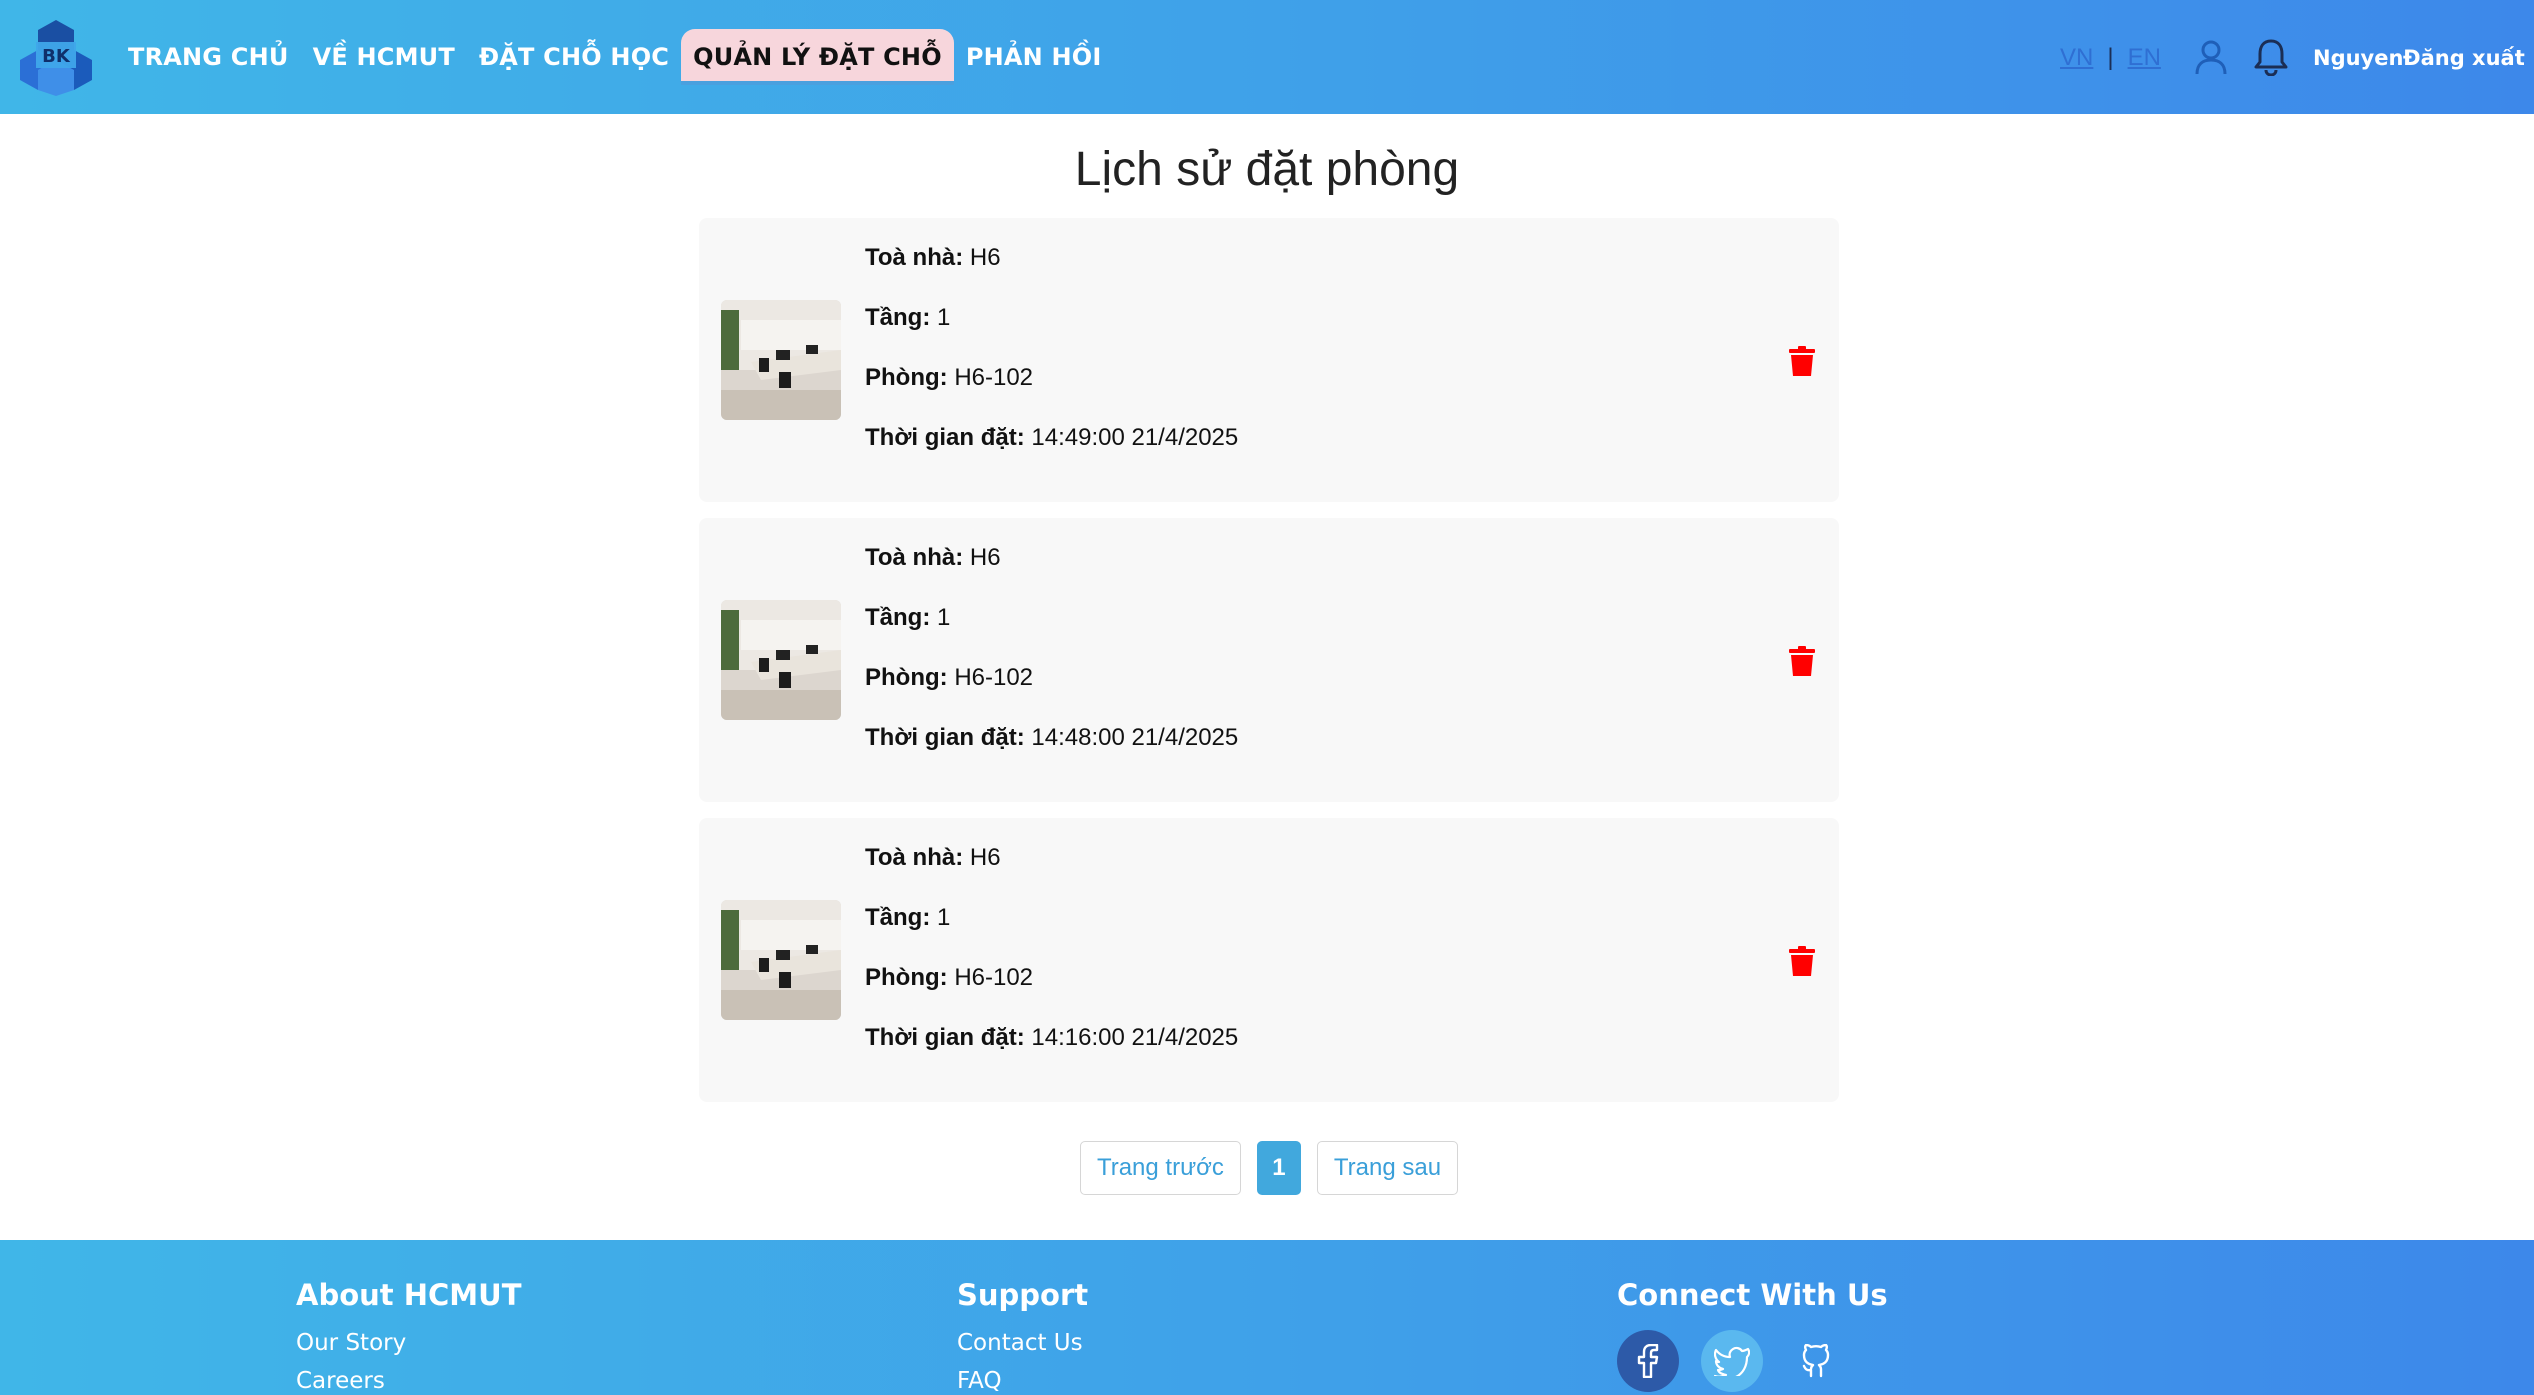 This screenshot has width=2534, height=1395. Describe the element at coordinates (1816, 1361) in the screenshot. I see `github-icon` at that location.